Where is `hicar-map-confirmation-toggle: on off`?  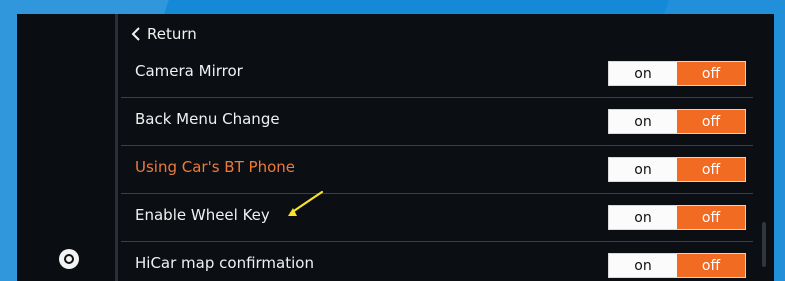 hicar-map-confirmation-toggle: on off is located at coordinates (677, 265).